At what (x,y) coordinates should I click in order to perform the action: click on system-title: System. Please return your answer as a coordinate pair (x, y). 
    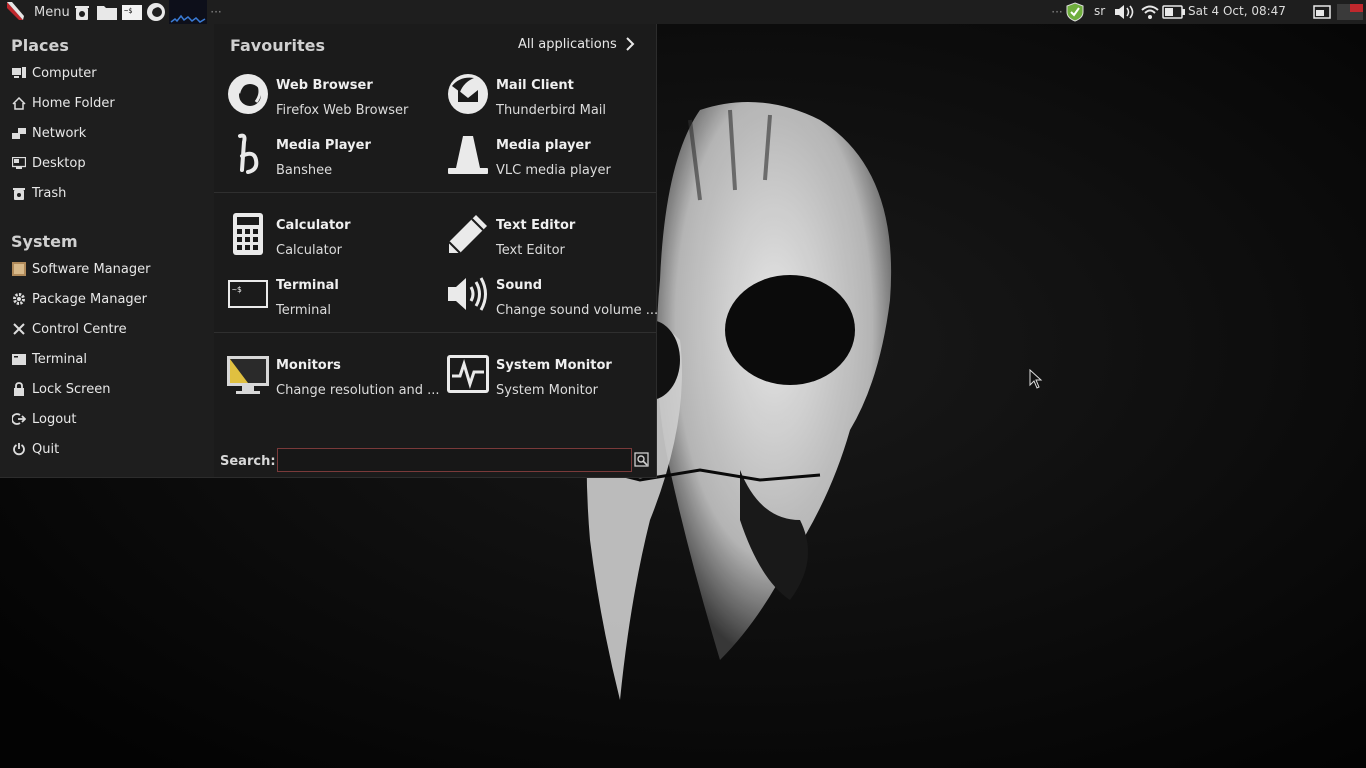
    Looking at the image, I should click on (44, 241).